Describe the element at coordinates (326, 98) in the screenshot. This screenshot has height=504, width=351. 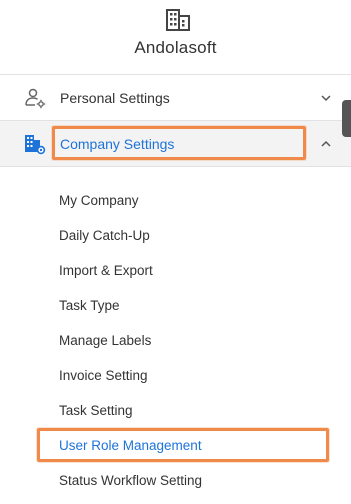
I see `chevron-down-icon` at that location.